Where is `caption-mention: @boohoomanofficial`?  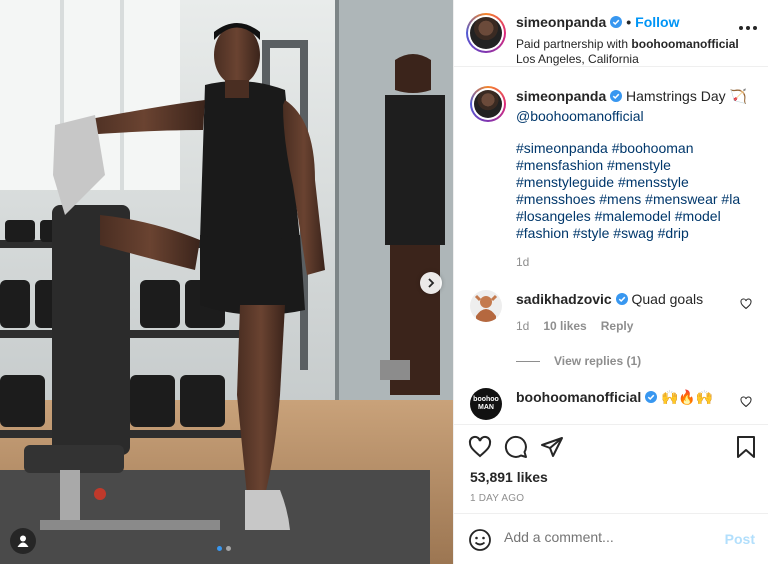 caption-mention: @boohoomanofficial is located at coordinates (636, 116).